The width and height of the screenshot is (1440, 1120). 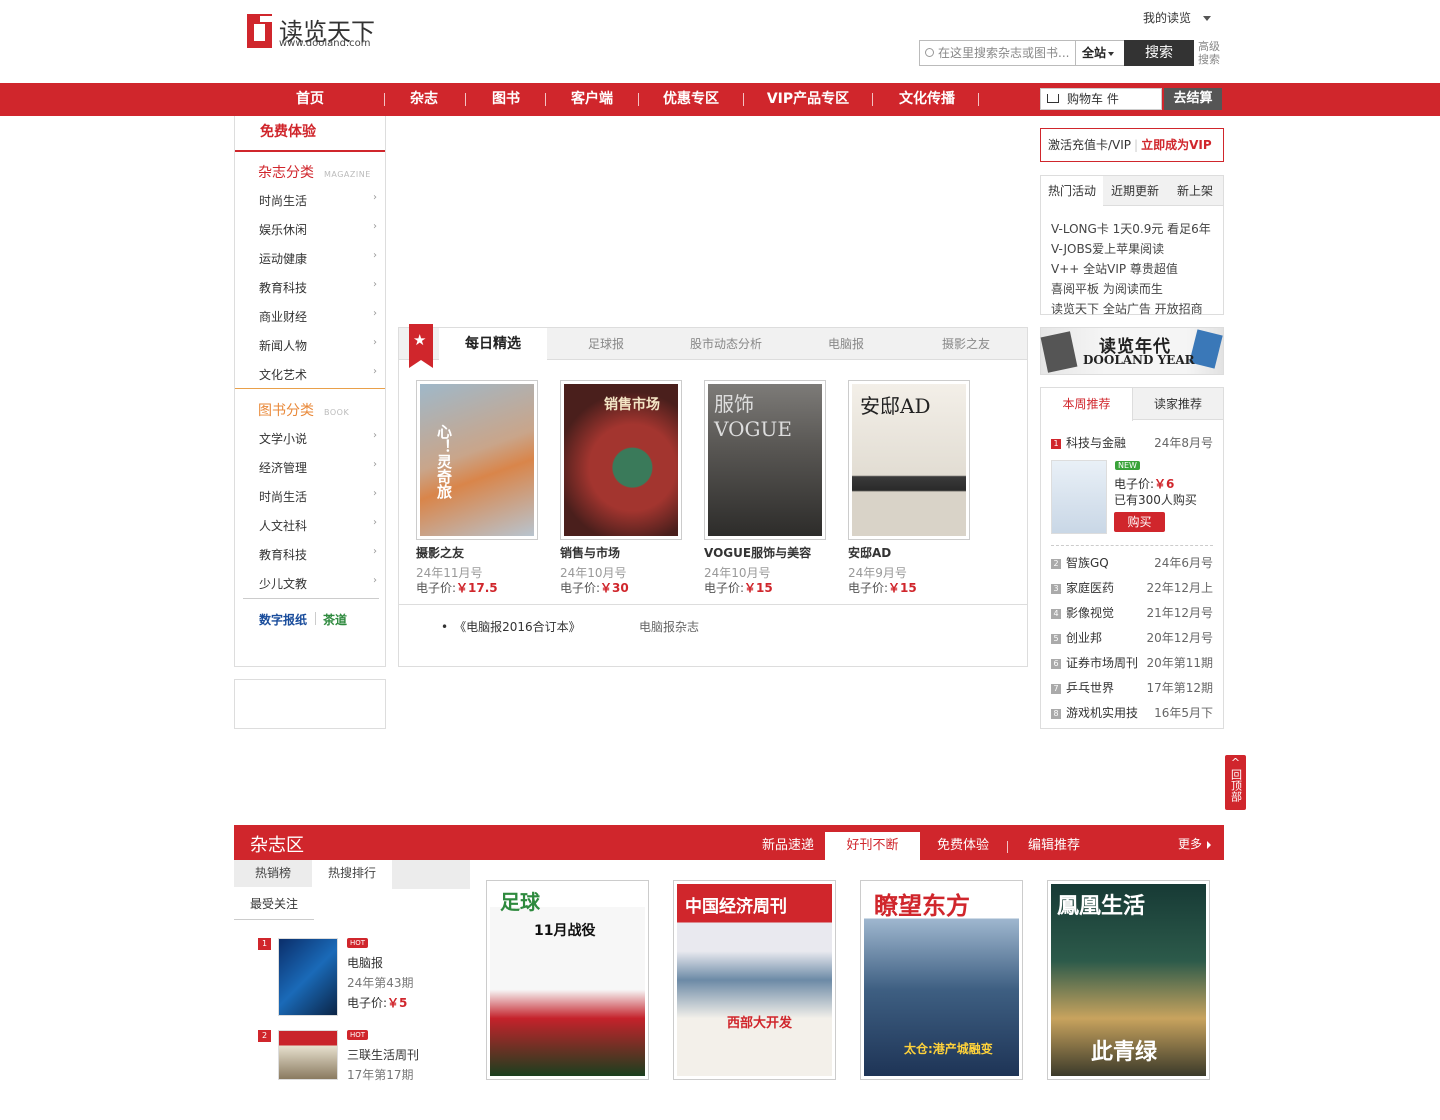 What do you see at coordinates (310, 134) in the screenshot?
I see `free-trial-link: 免费体验` at bounding box center [310, 134].